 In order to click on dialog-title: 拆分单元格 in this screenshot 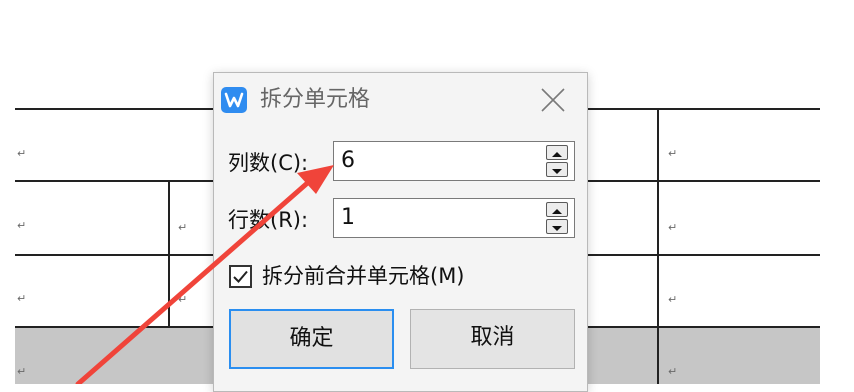, I will do `click(315, 99)`.